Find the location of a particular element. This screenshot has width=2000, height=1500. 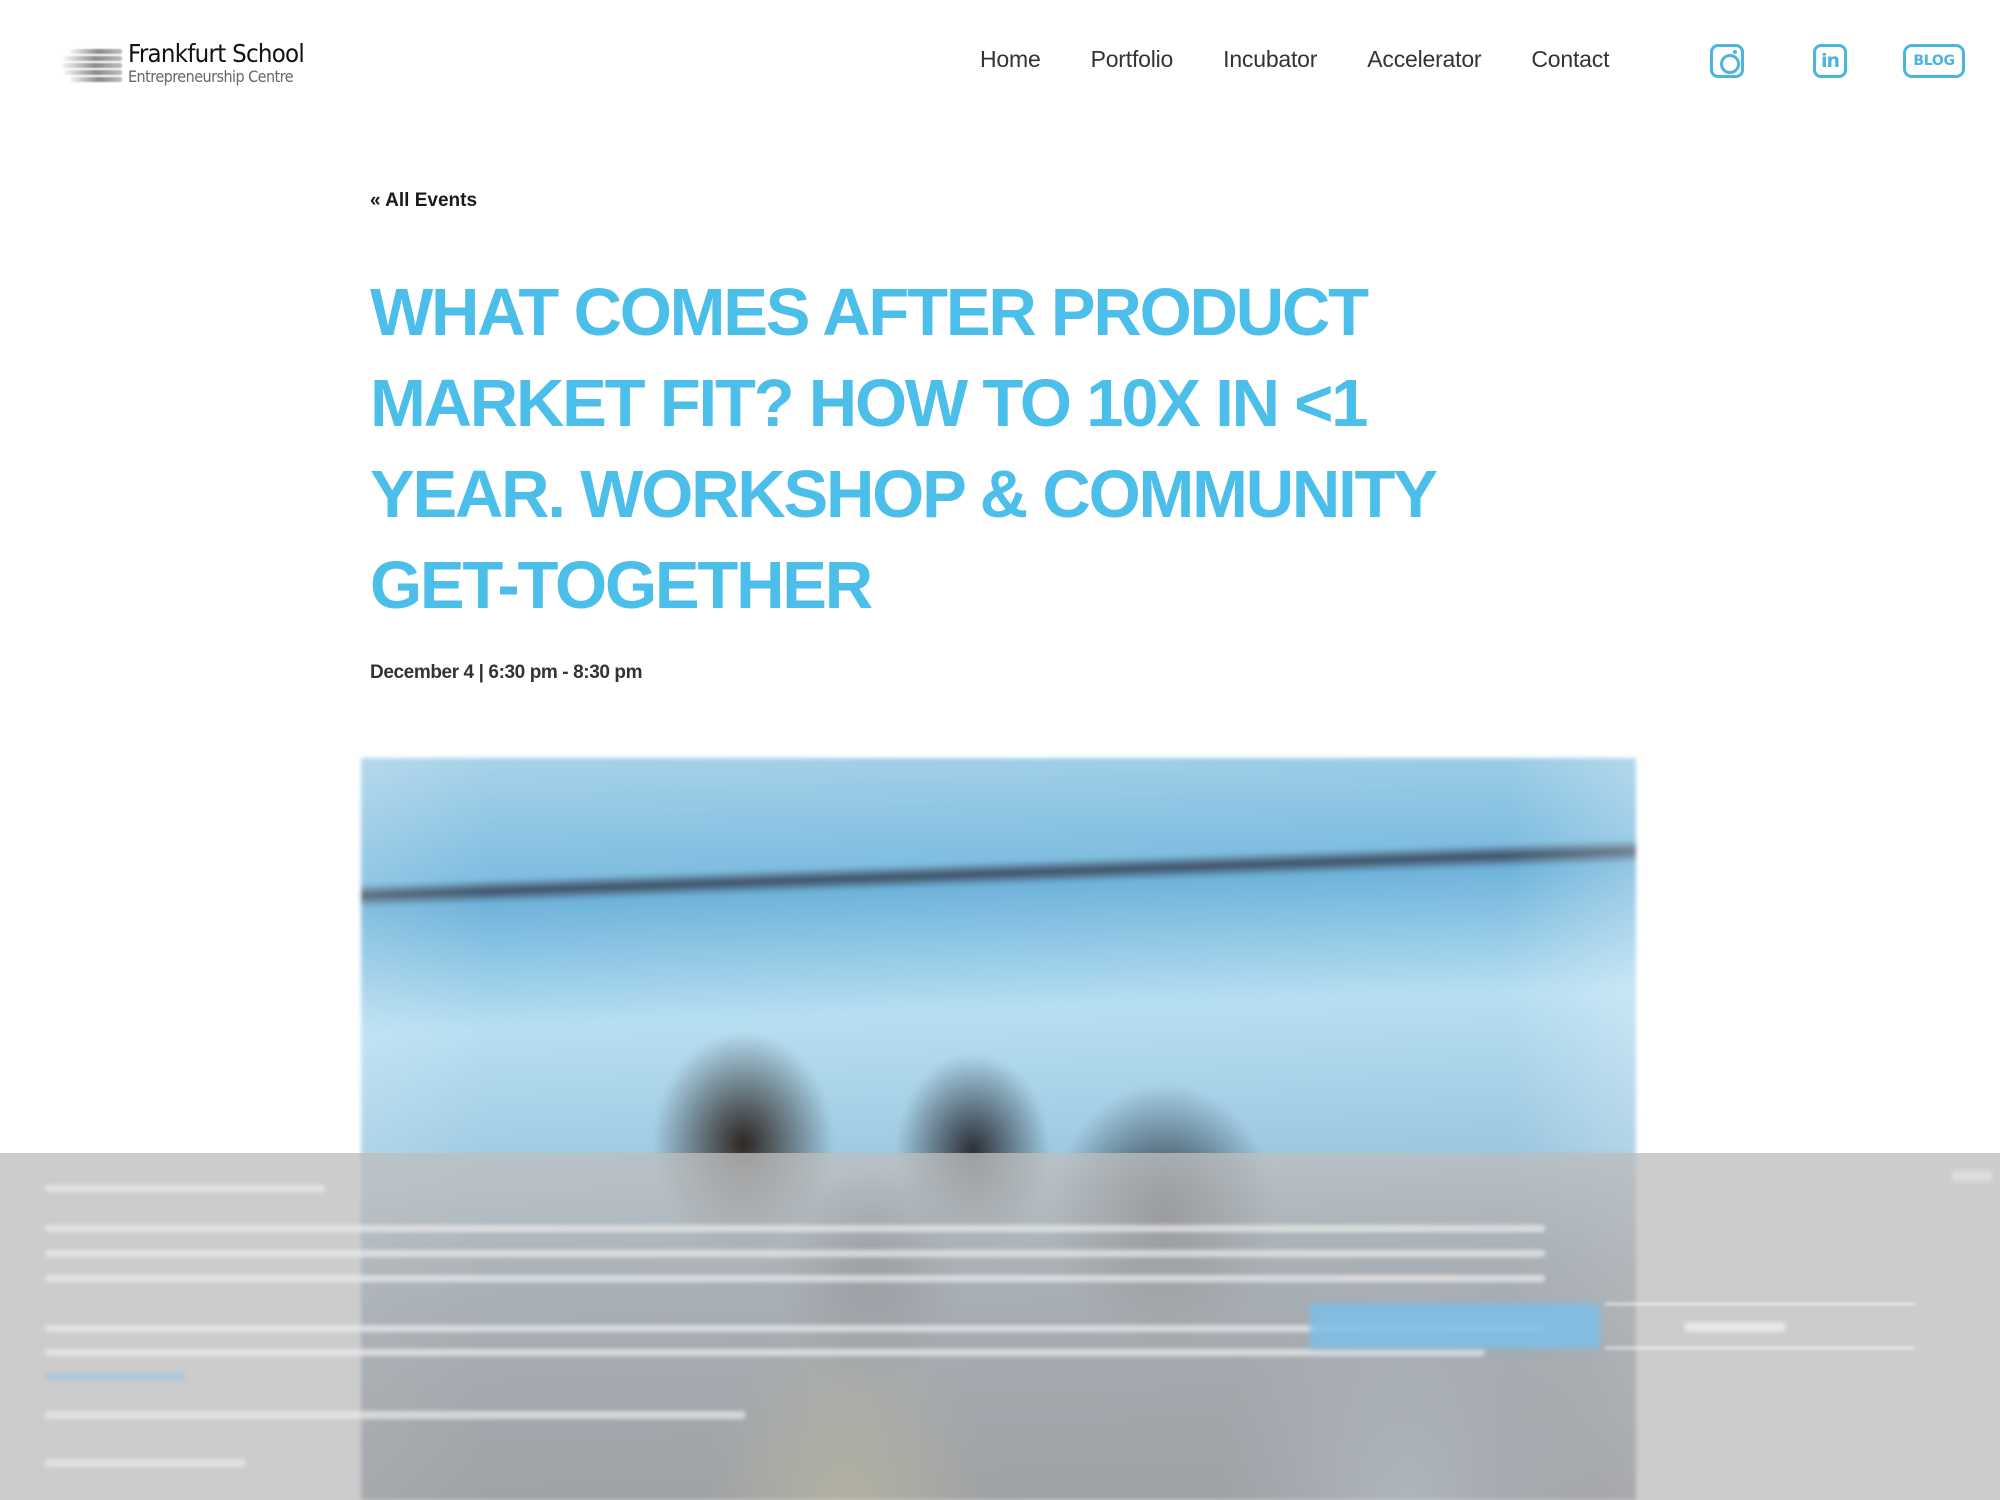

linkedin-icon: in is located at coordinates (1830, 61).